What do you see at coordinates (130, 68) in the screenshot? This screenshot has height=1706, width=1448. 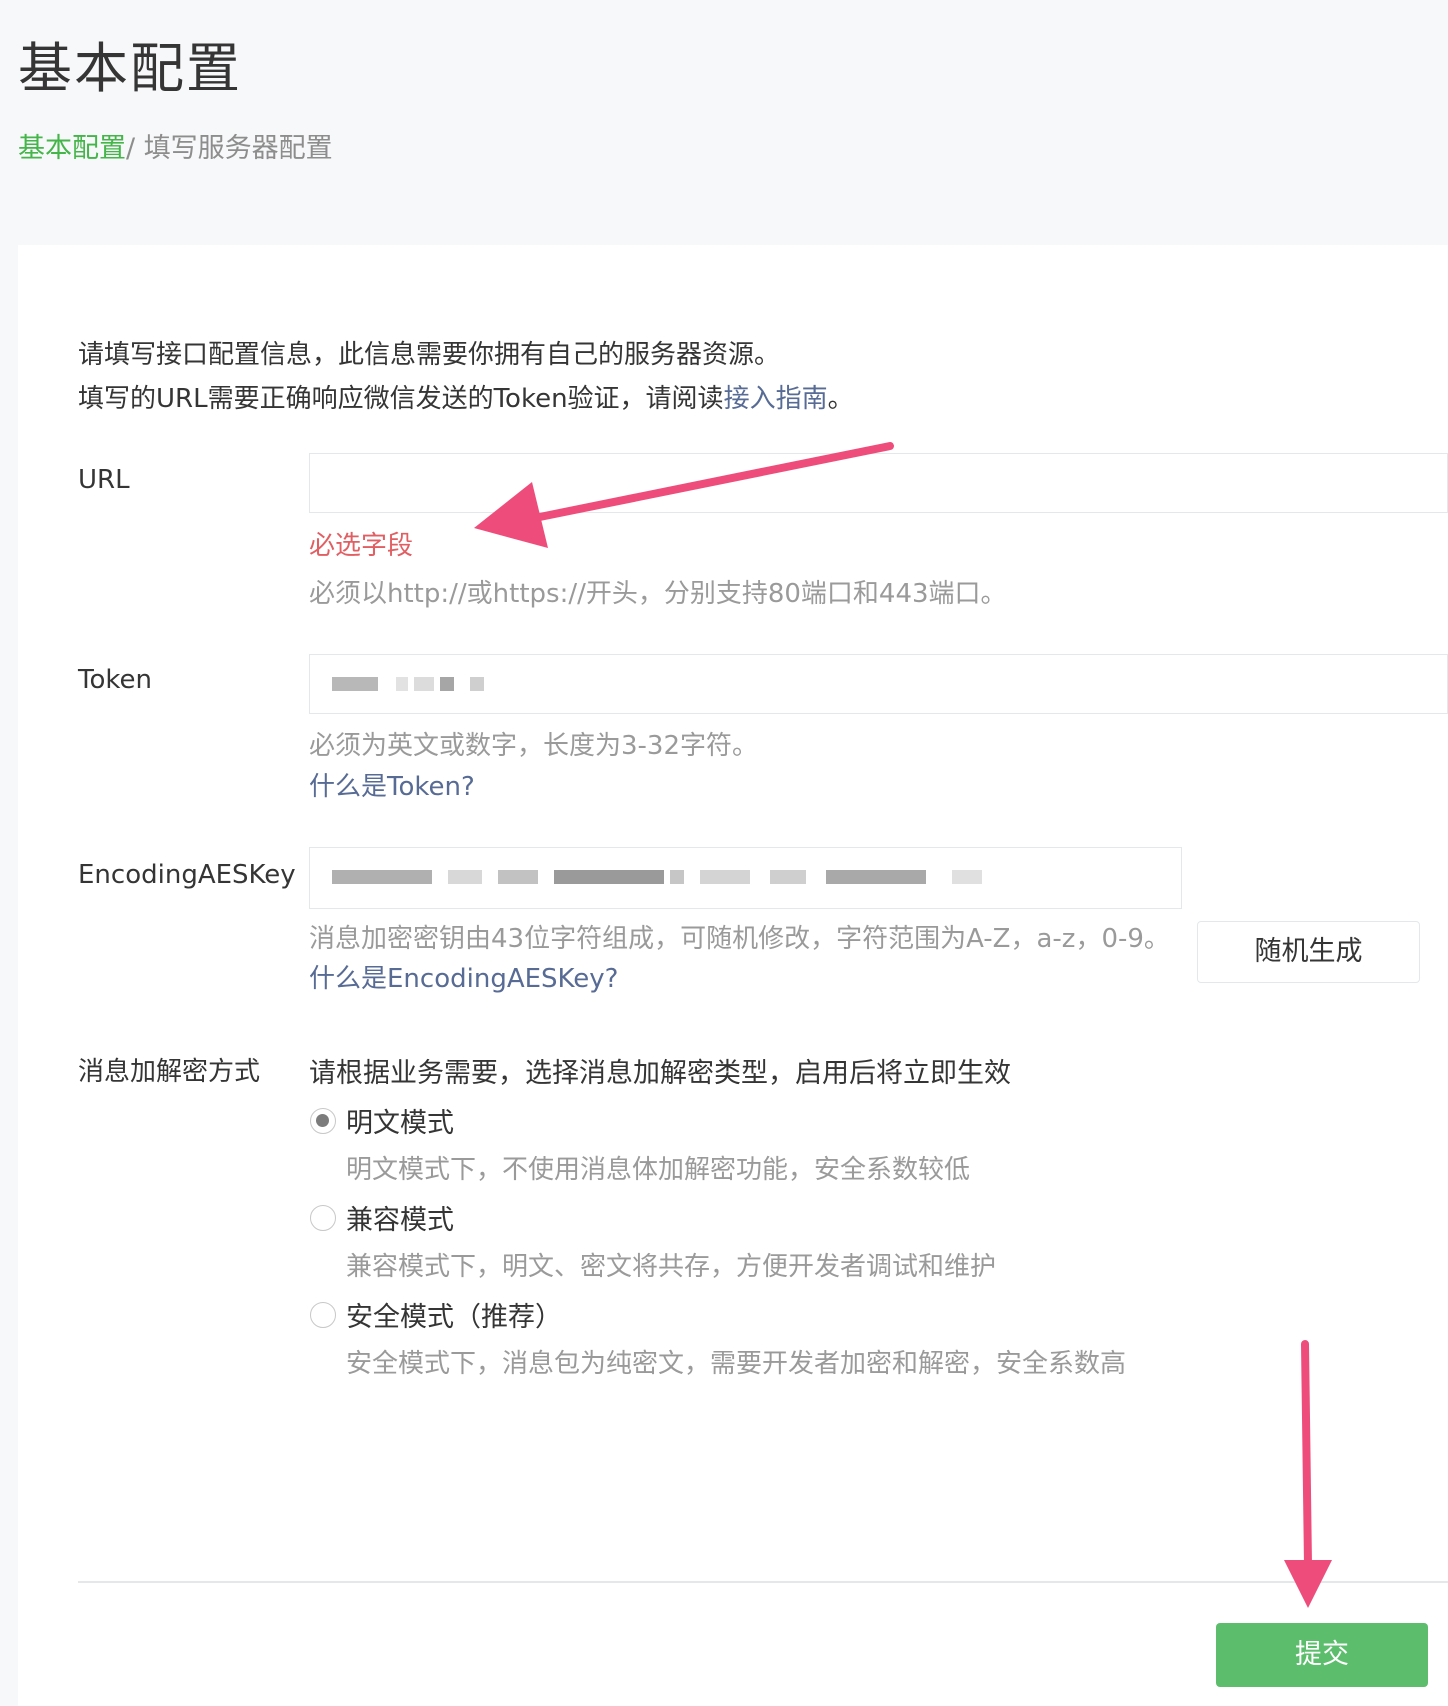 I see `page-title: 基本配置` at bounding box center [130, 68].